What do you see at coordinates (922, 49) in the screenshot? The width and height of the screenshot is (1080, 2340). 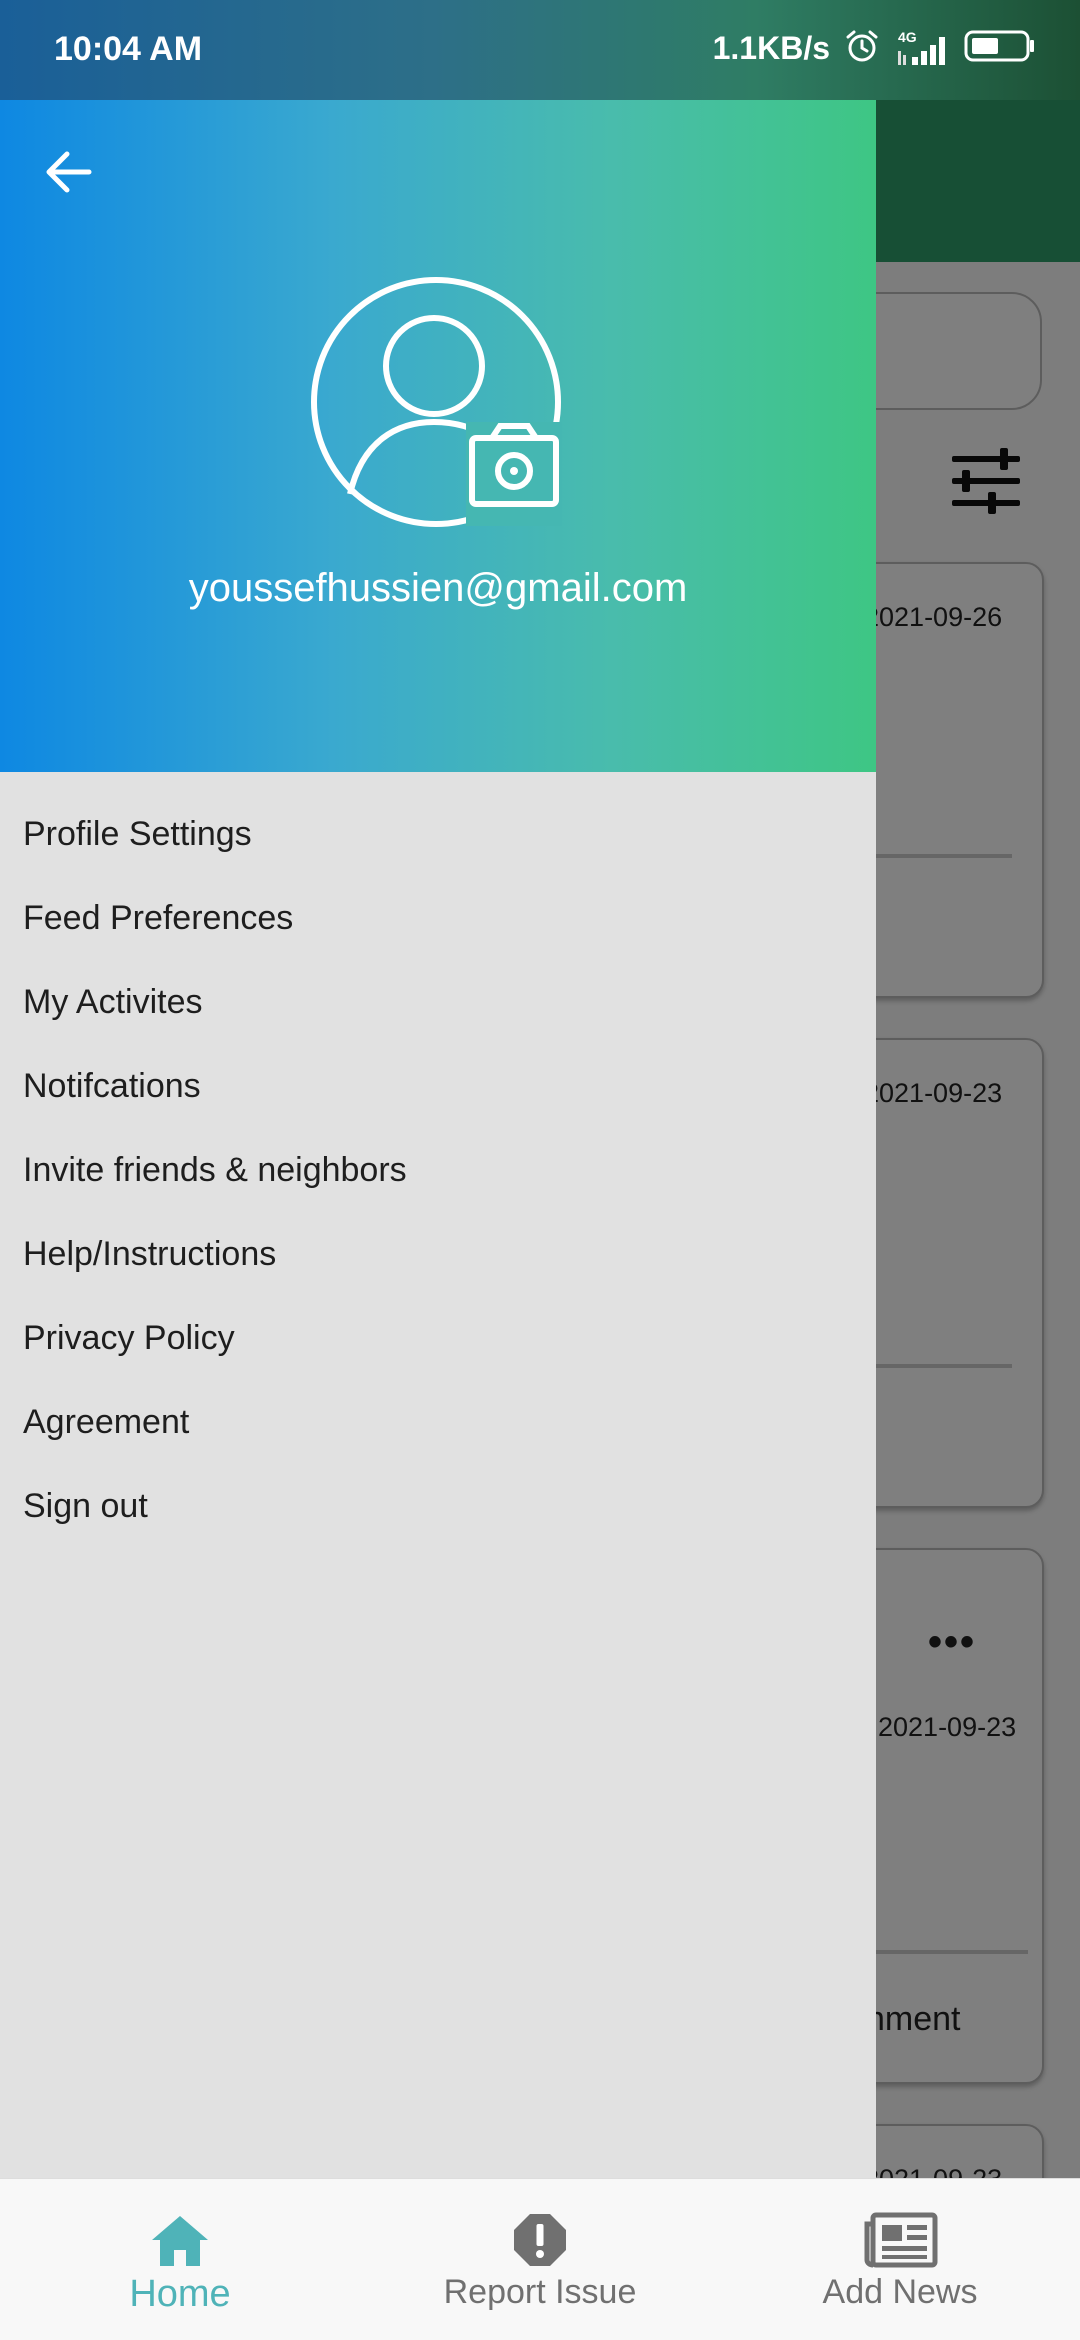 I see `signal-icon: 4G` at bounding box center [922, 49].